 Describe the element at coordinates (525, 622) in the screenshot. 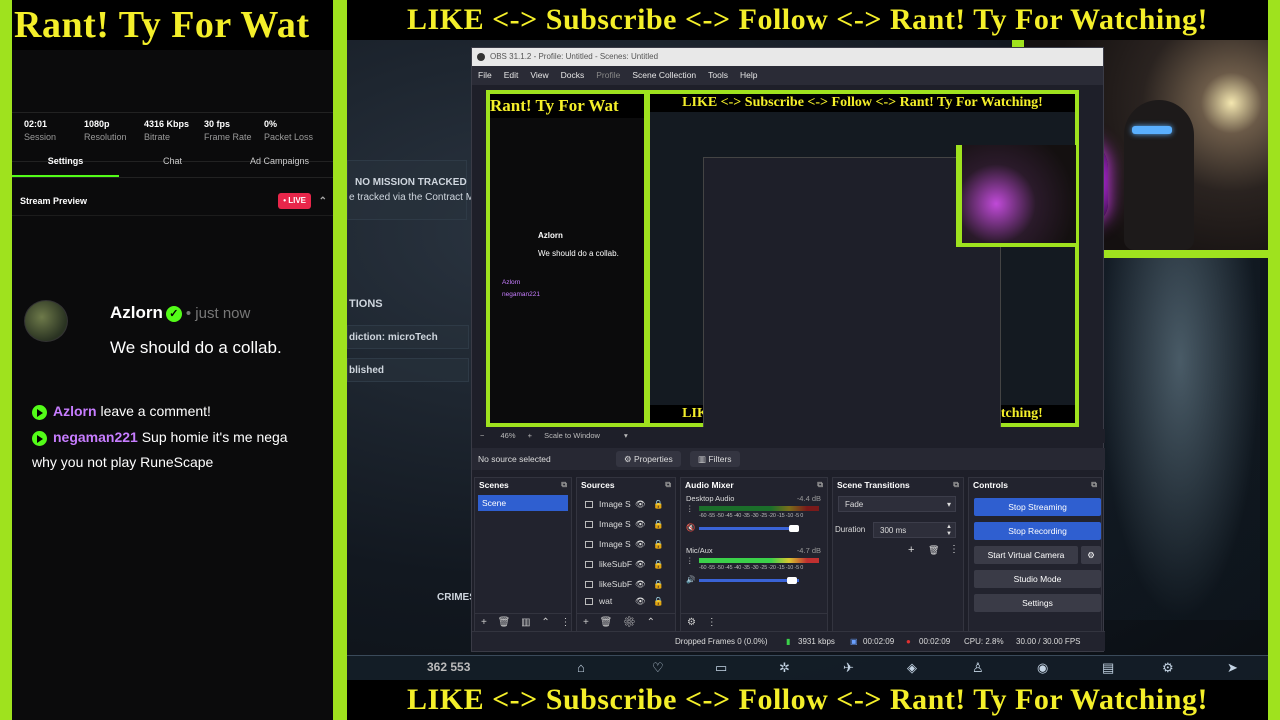

I see `filter-icon: ▥` at that location.